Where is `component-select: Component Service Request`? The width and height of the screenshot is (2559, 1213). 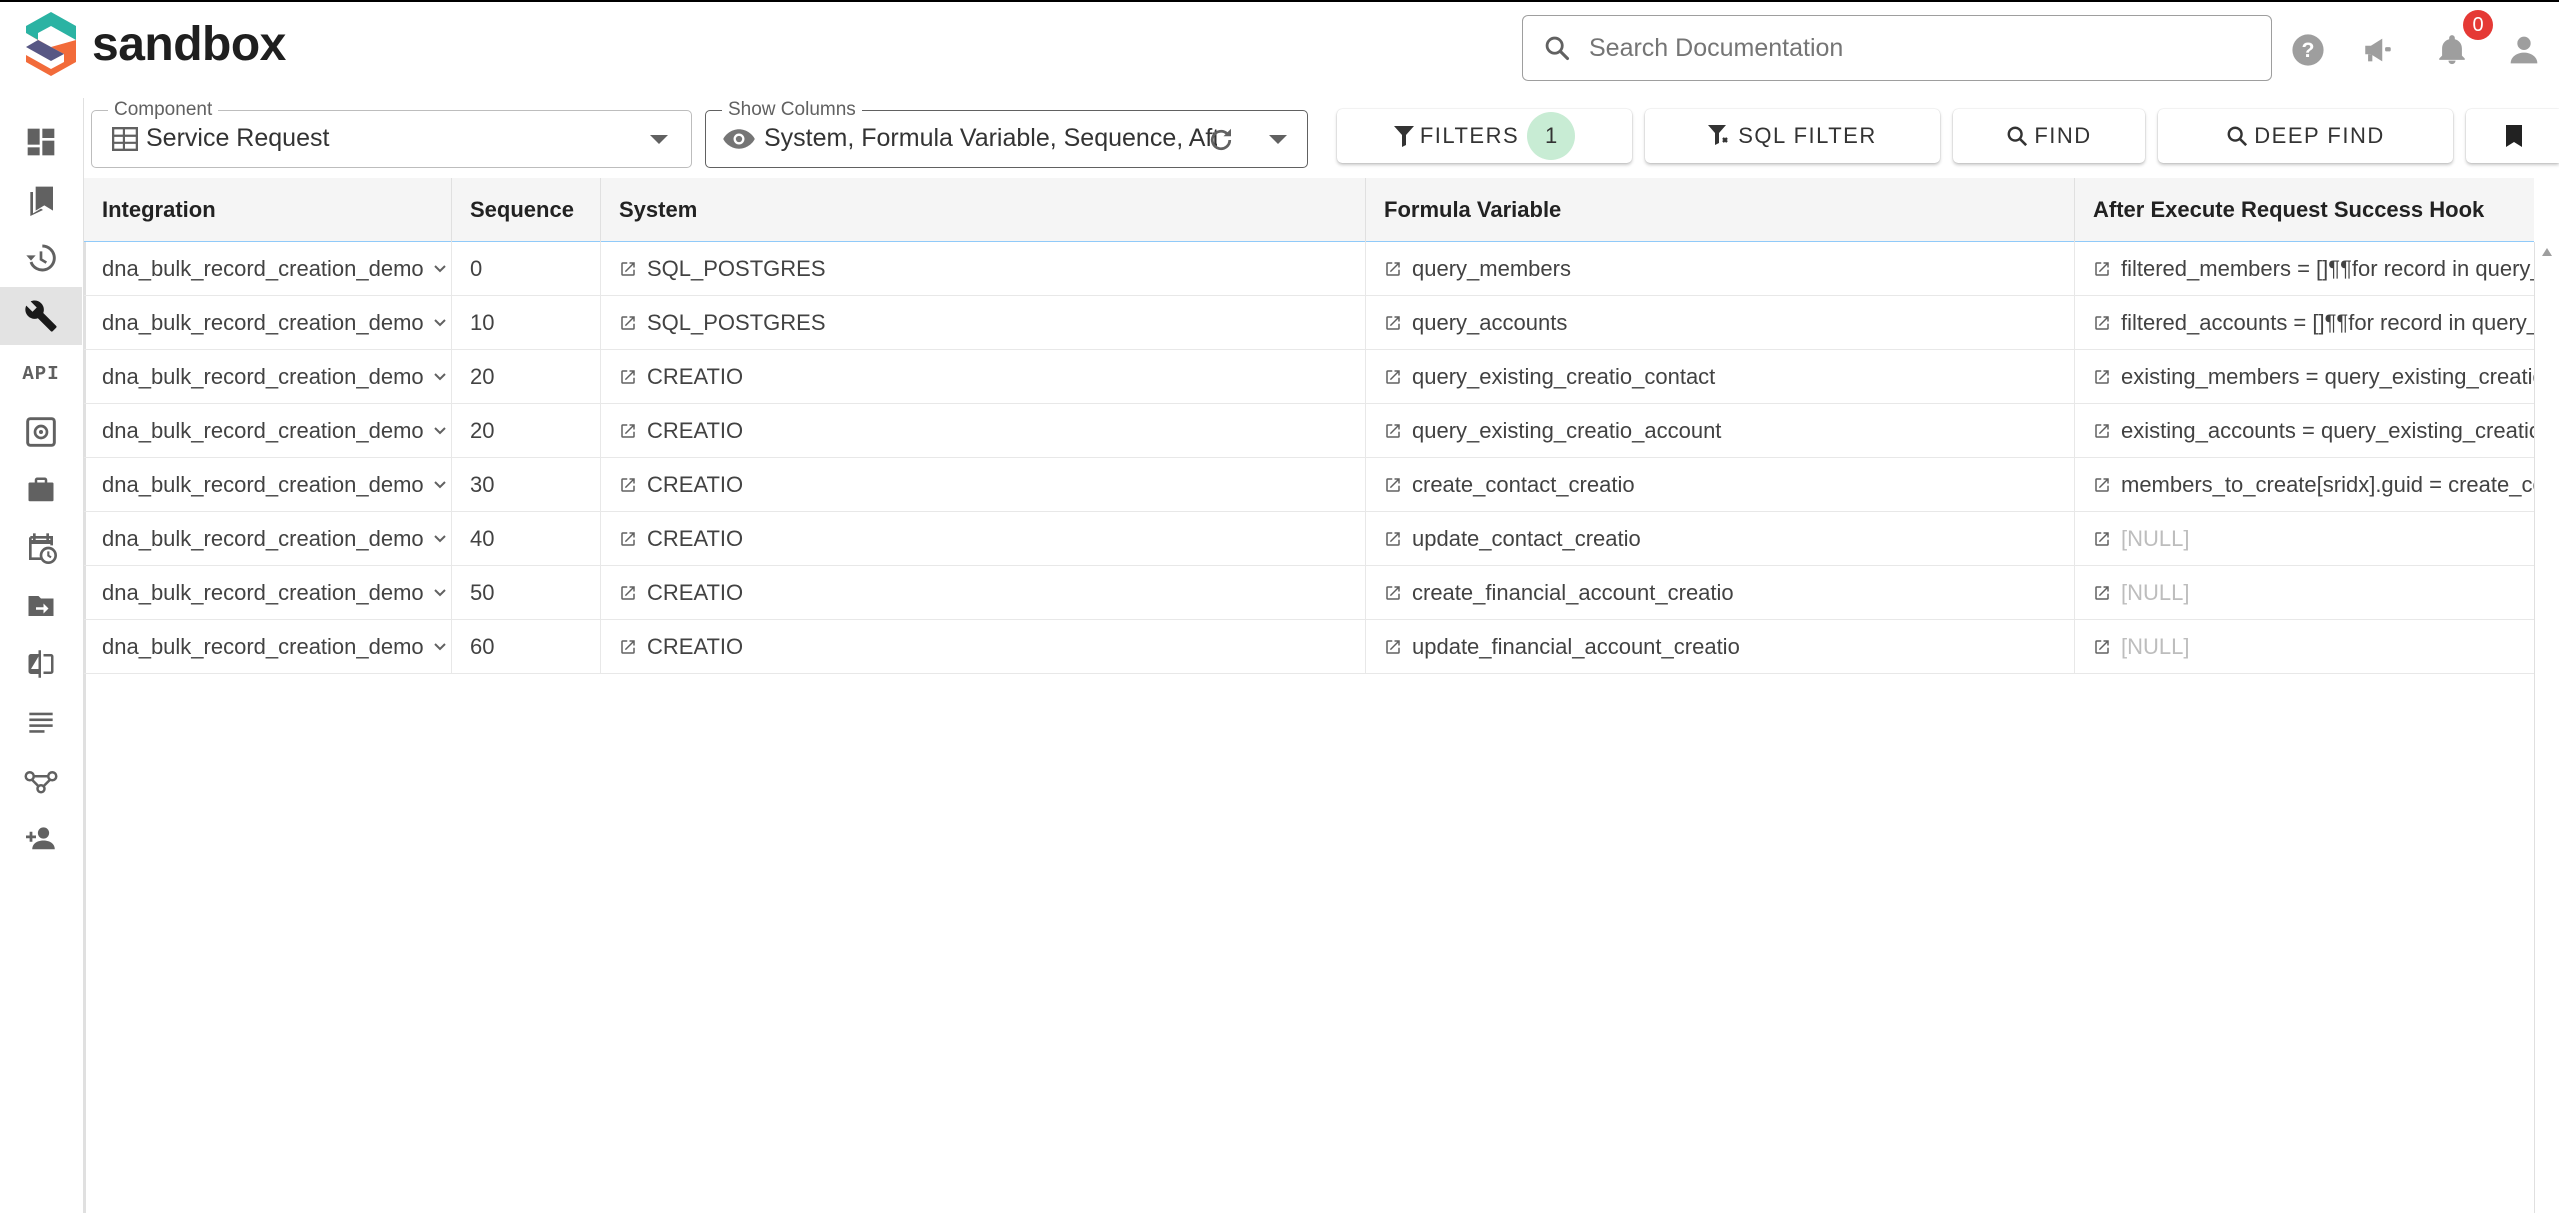
component-select: Component Service Request is located at coordinates (391, 133).